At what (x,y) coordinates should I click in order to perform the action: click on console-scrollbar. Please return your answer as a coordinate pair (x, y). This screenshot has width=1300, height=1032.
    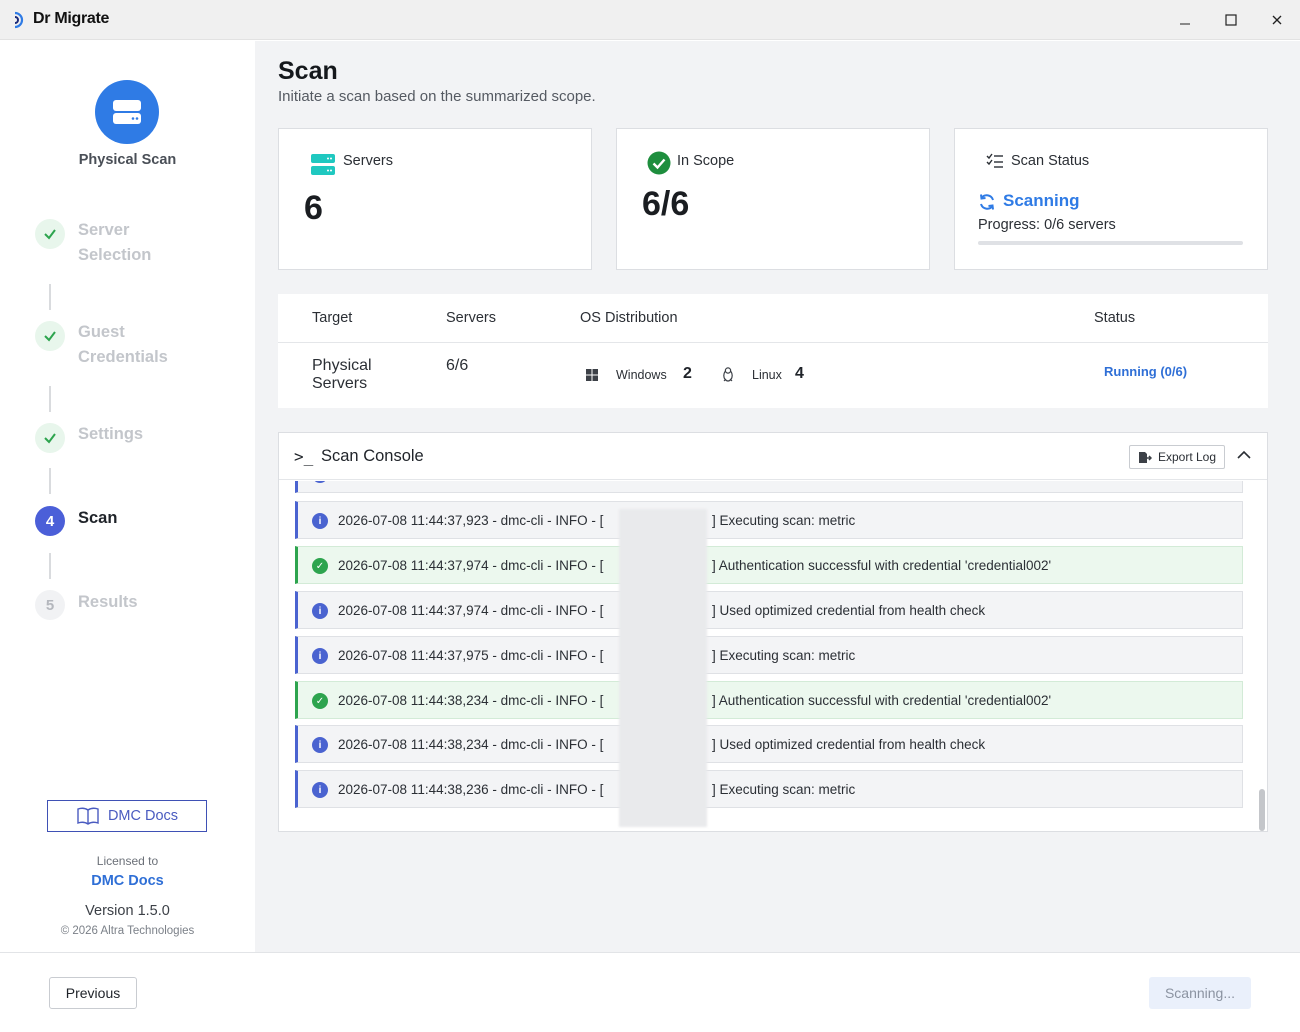
    Looking at the image, I should click on (1262, 810).